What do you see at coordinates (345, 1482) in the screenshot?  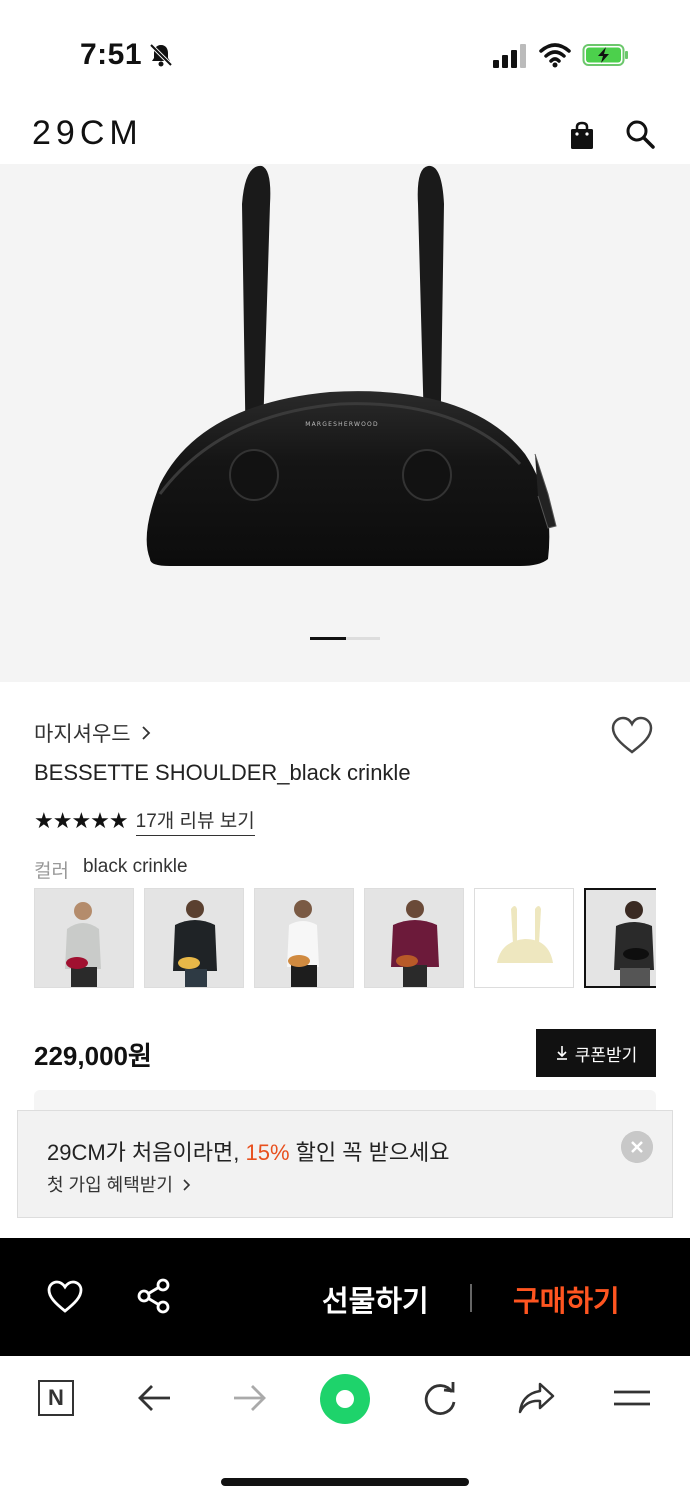 I see `home-indicator` at bounding box center [345, 1482].